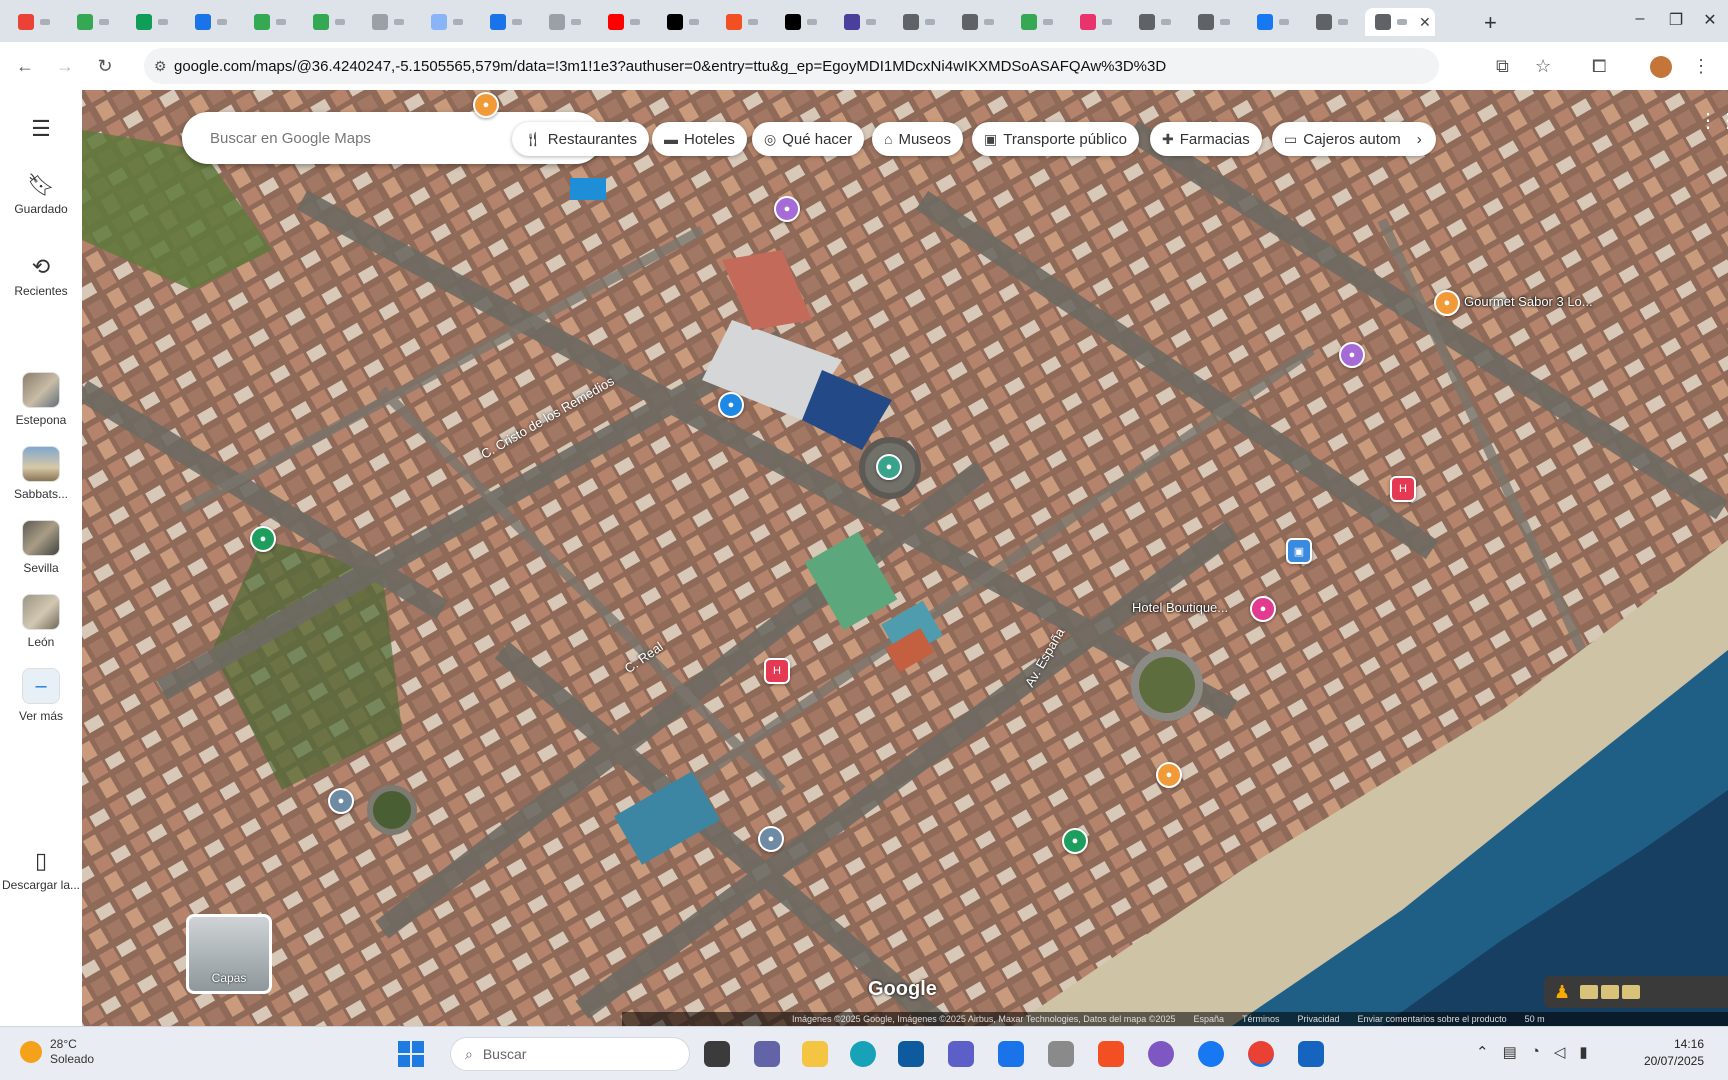 The height and width of the screenshot is (1080, 1728). Describe the element at coordinates (1011, 1054) in the screenshot. I see `calendar-icon` at that location.